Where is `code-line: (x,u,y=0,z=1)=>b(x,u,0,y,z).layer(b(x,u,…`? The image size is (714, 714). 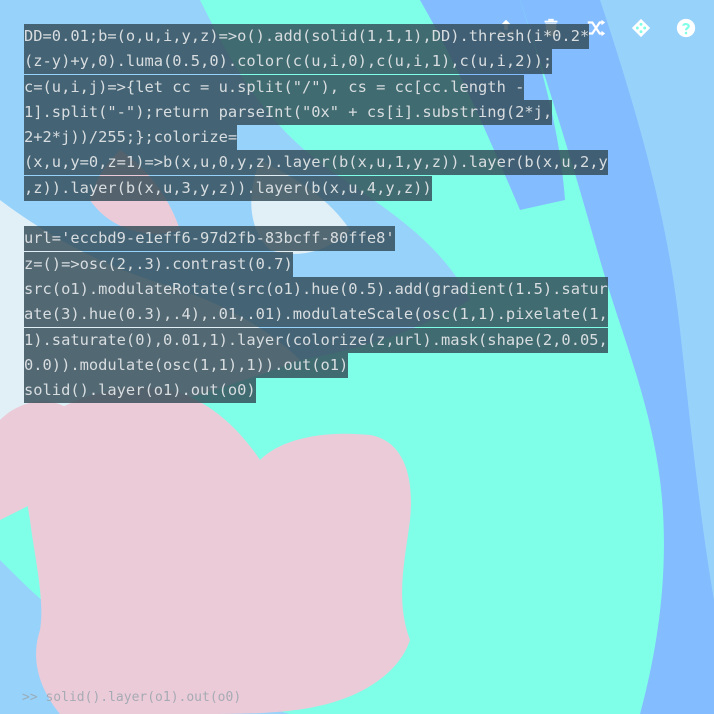
code-line: (x,u,y=0,z=1)=>b(x,u,0,y,z).layer(b(x,u,… is located at coordinates (316, 163).